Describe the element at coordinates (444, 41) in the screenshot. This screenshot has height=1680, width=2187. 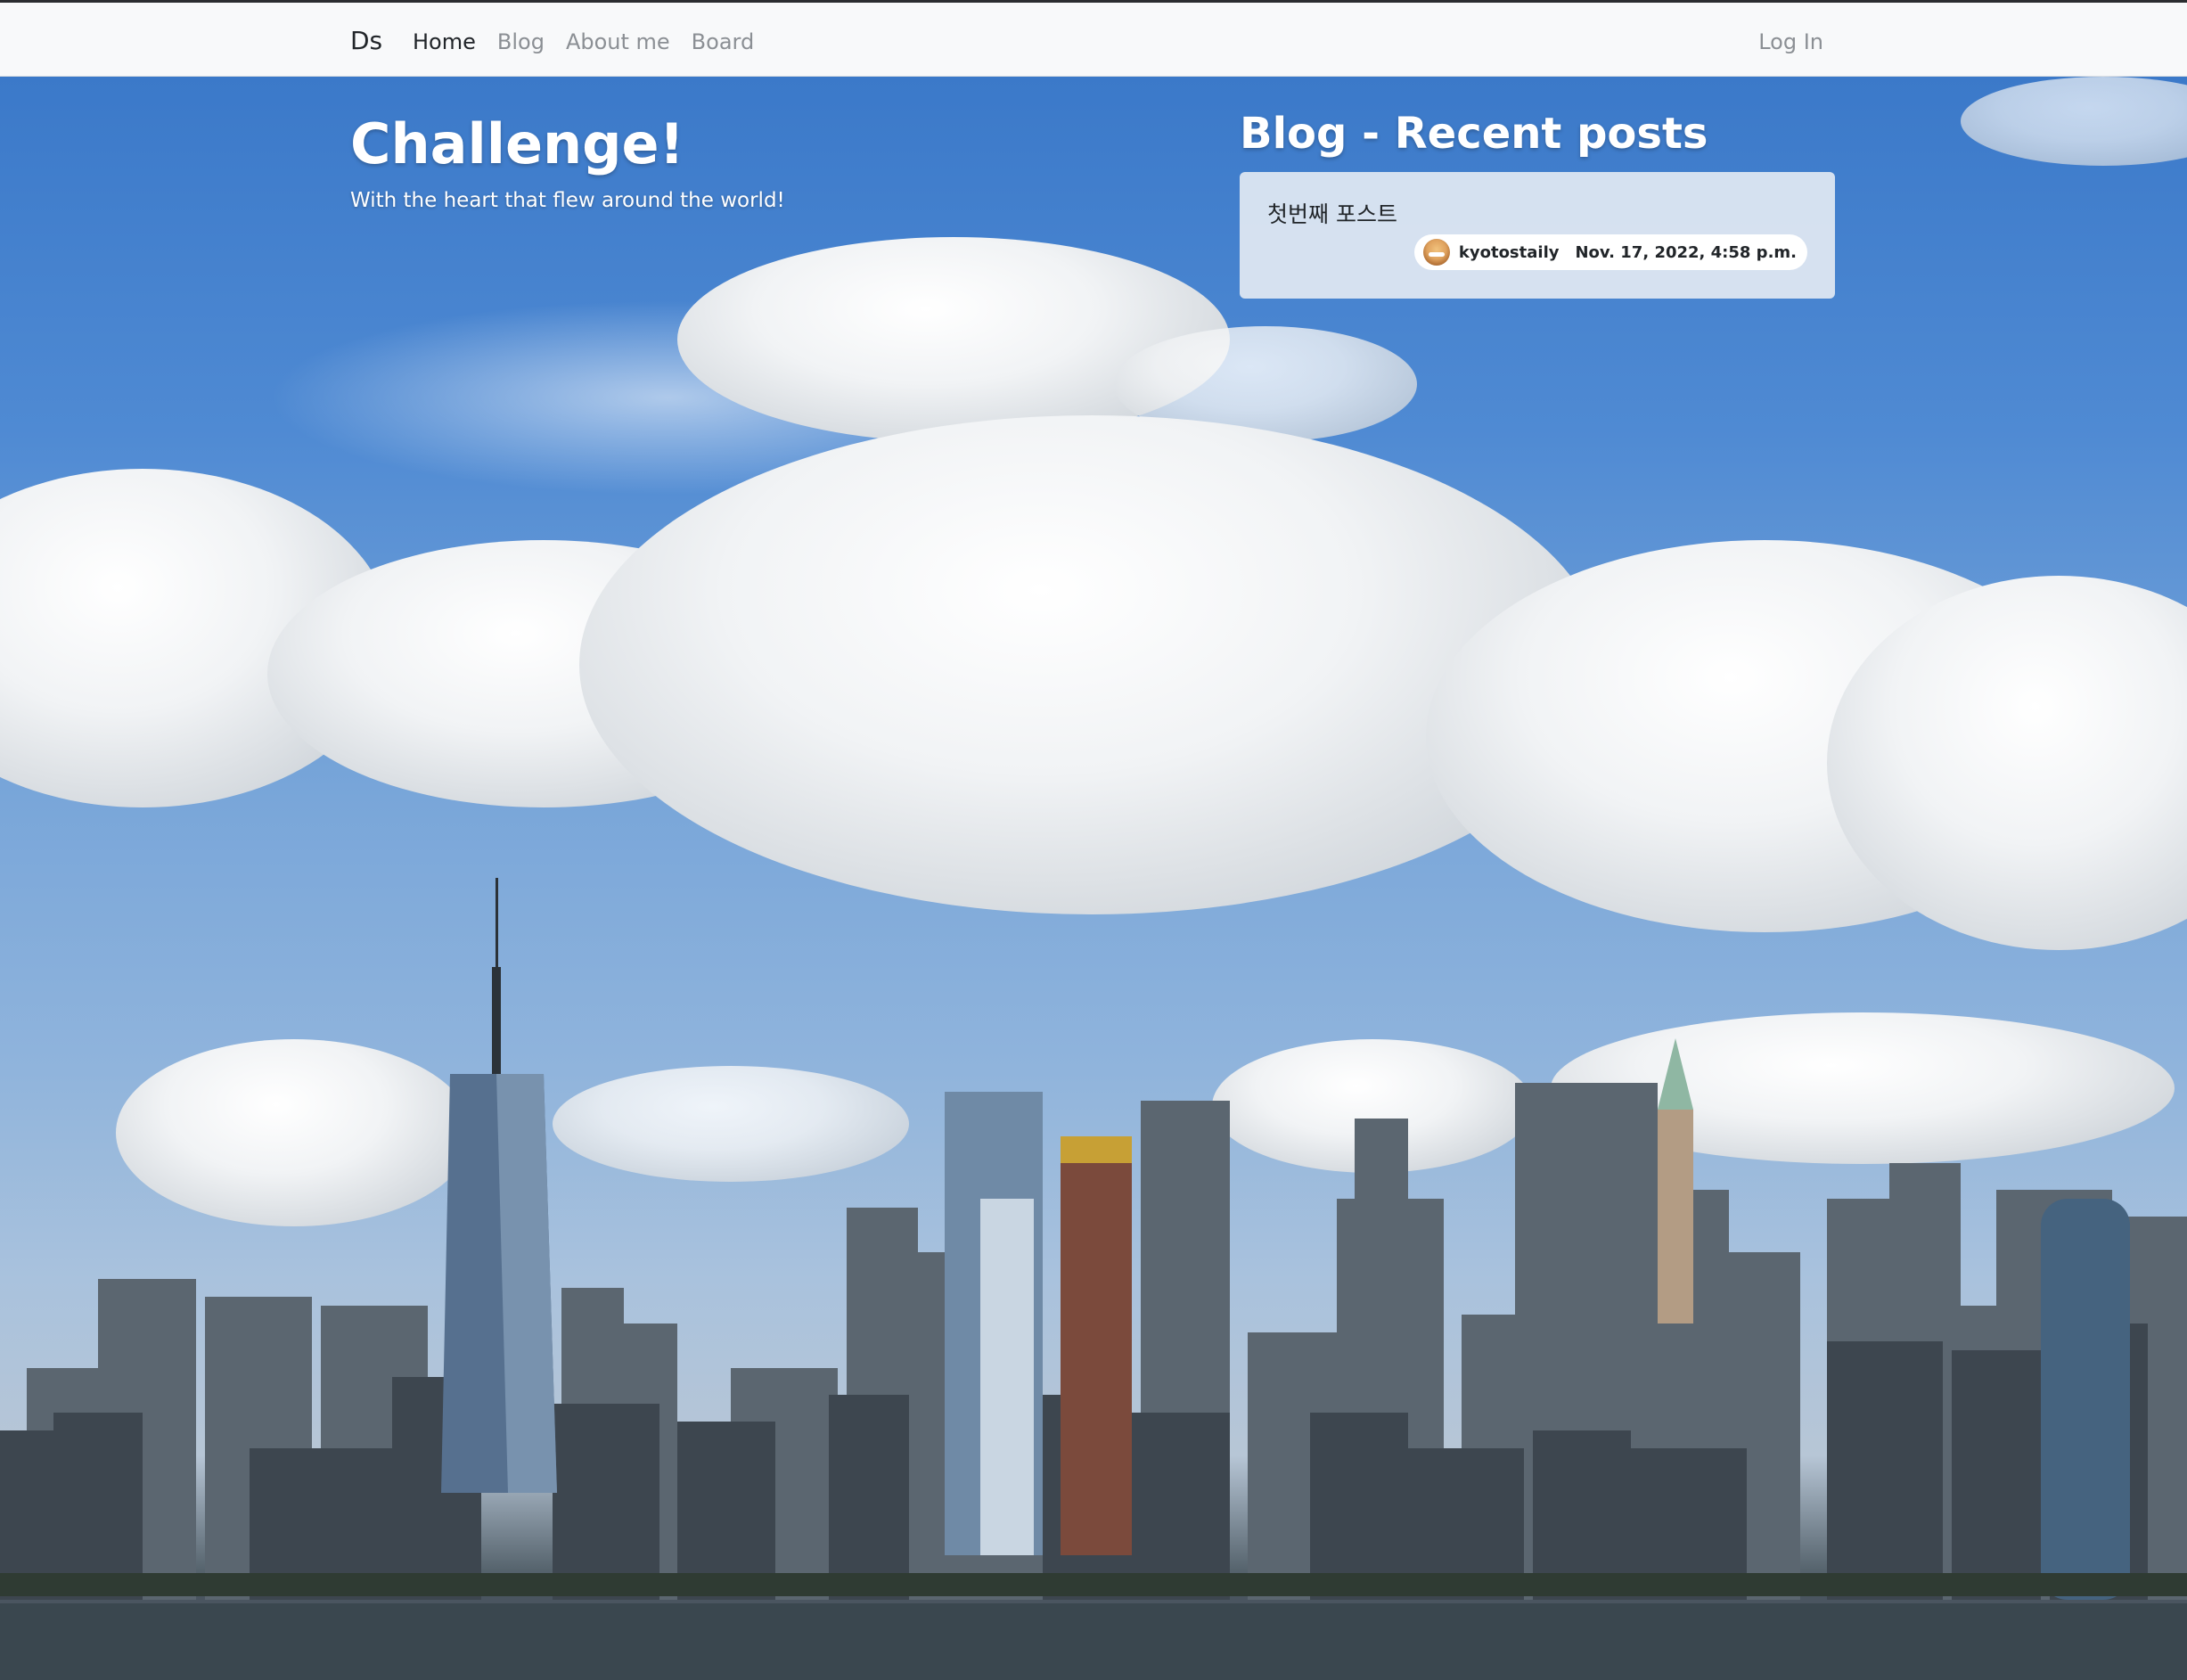
I see `nav-link-home: Home` at that location.